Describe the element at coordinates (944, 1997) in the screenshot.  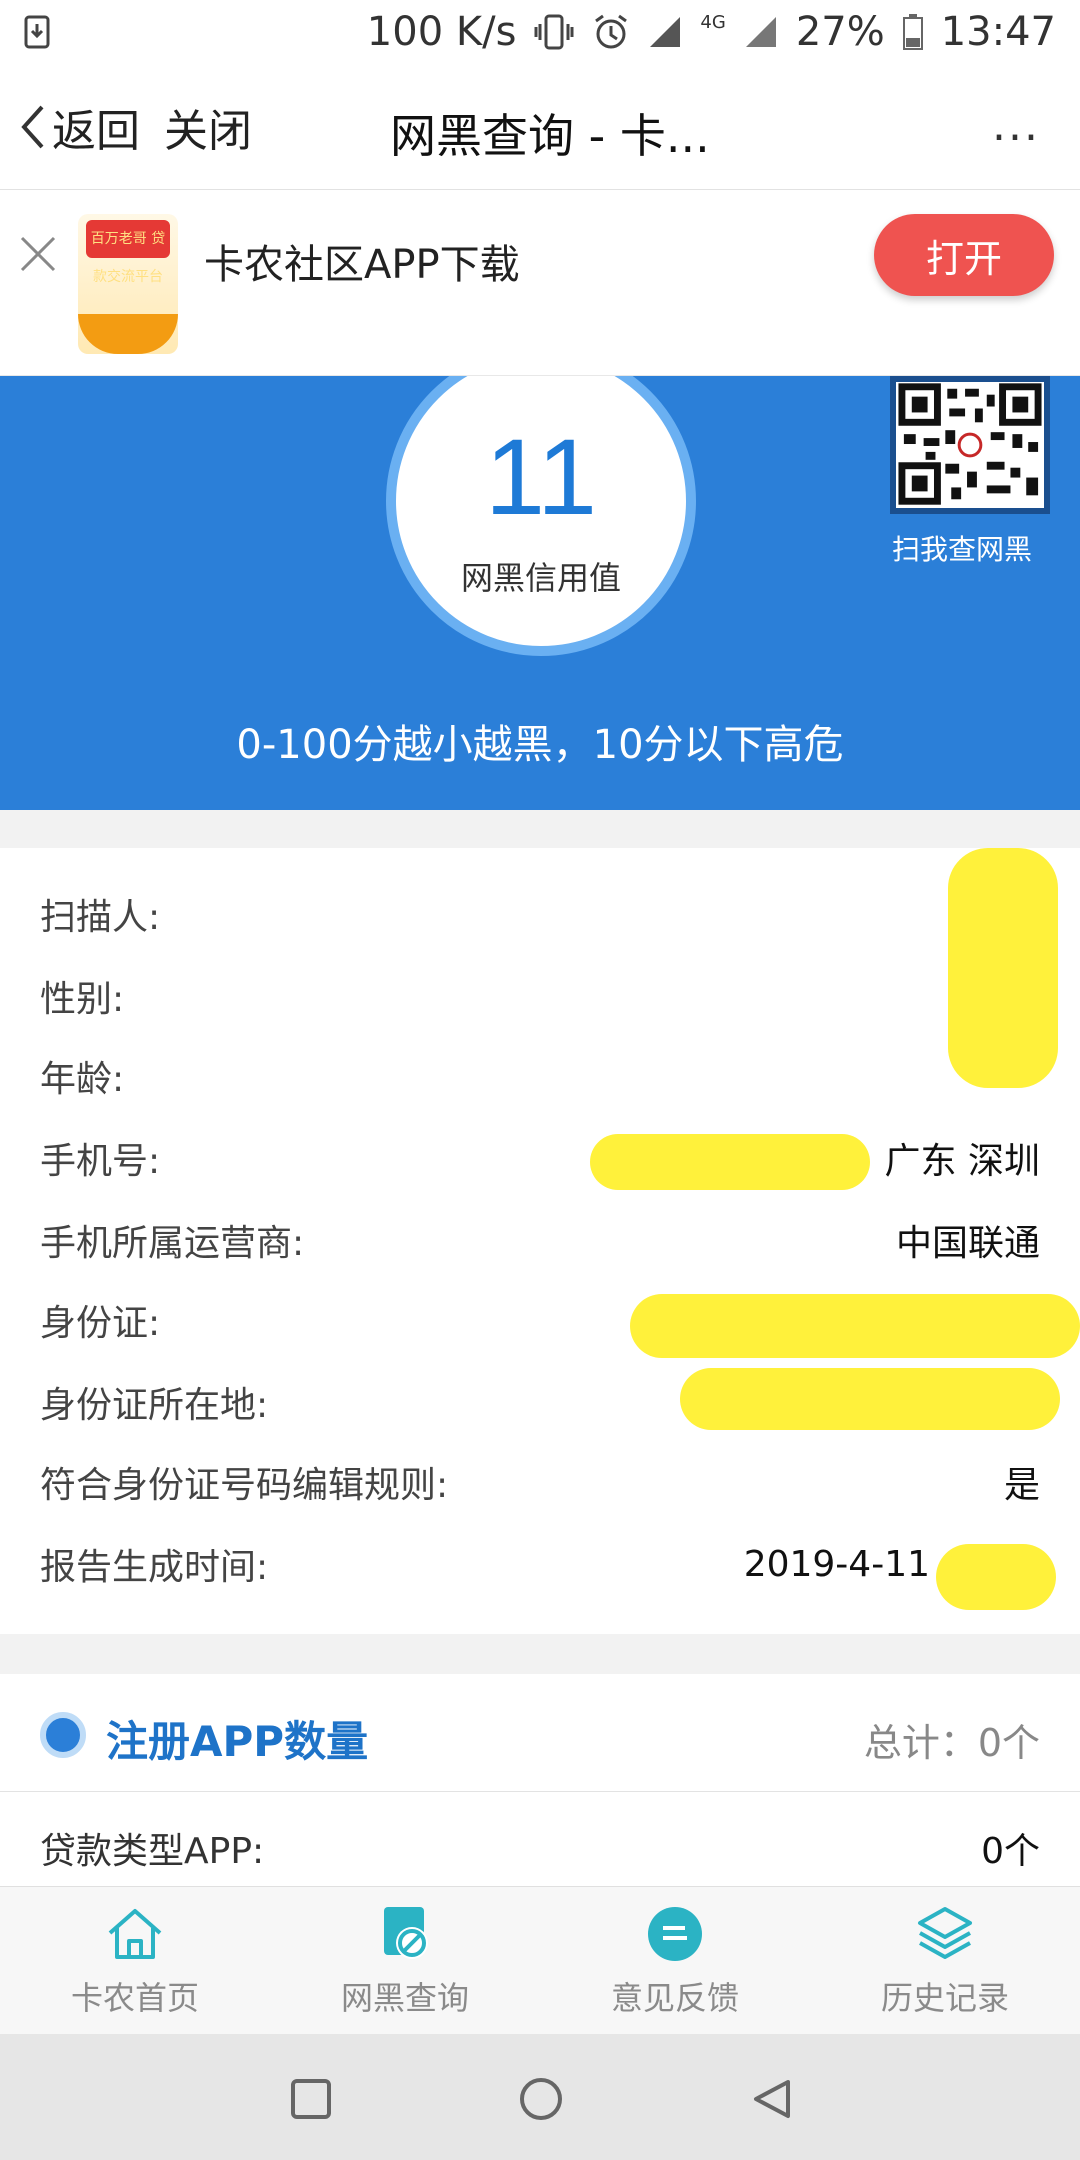
I see `tab-label: 历史记录` at that location.